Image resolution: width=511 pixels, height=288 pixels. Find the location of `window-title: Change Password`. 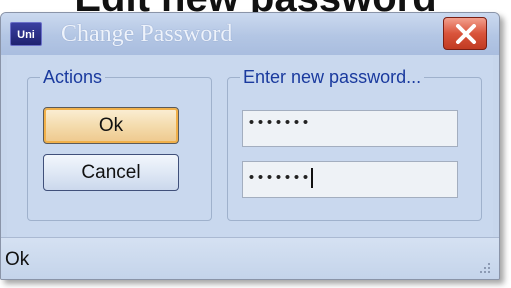

window-title: Change Password is located at coordinates (147, 34).